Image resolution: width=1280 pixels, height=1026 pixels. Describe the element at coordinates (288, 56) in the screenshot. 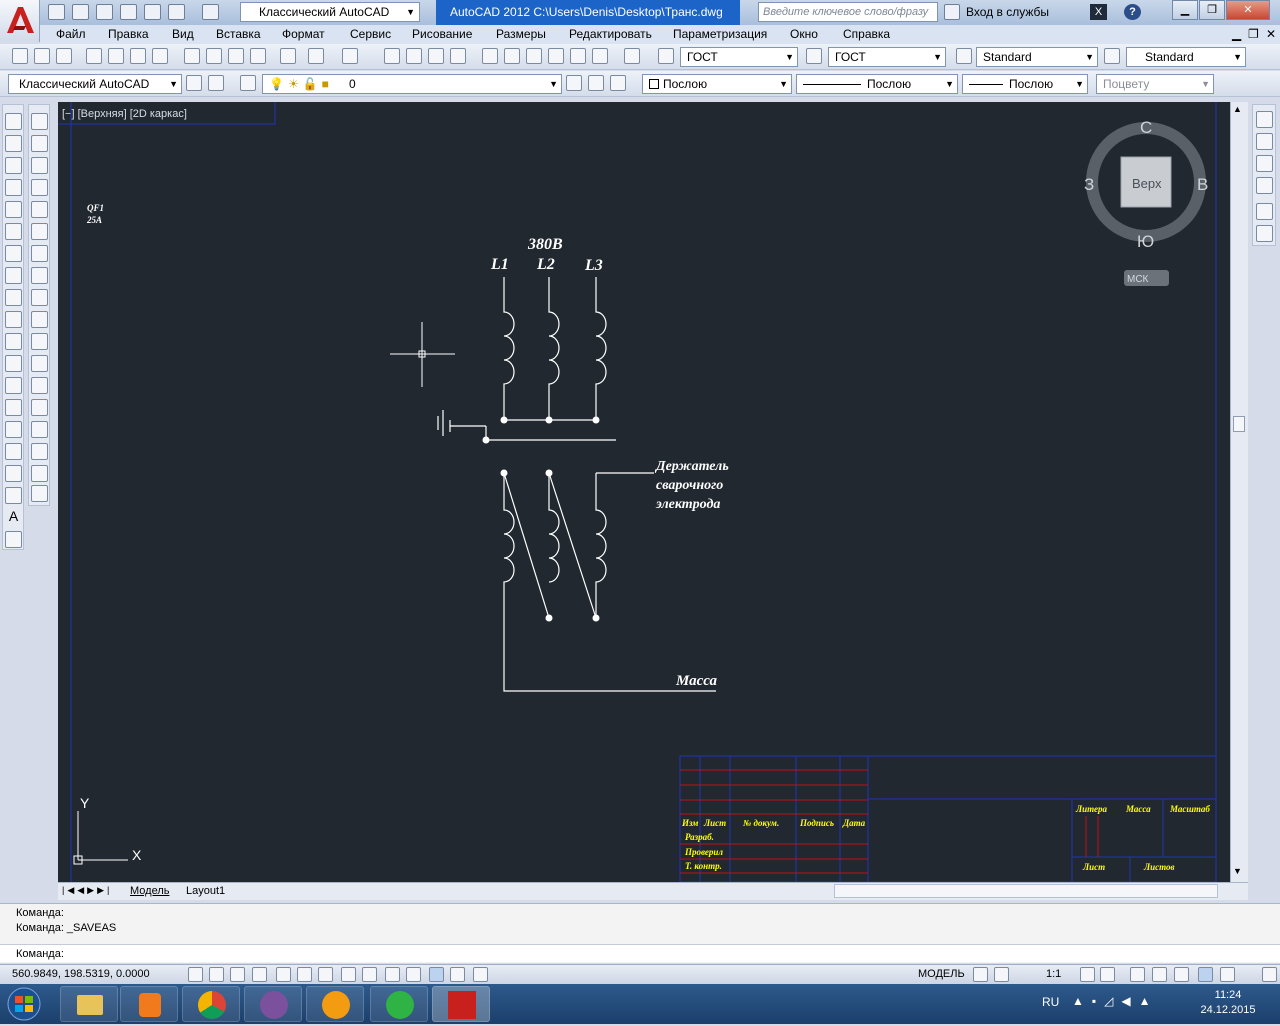

I see `block-editor-icon` at that location.